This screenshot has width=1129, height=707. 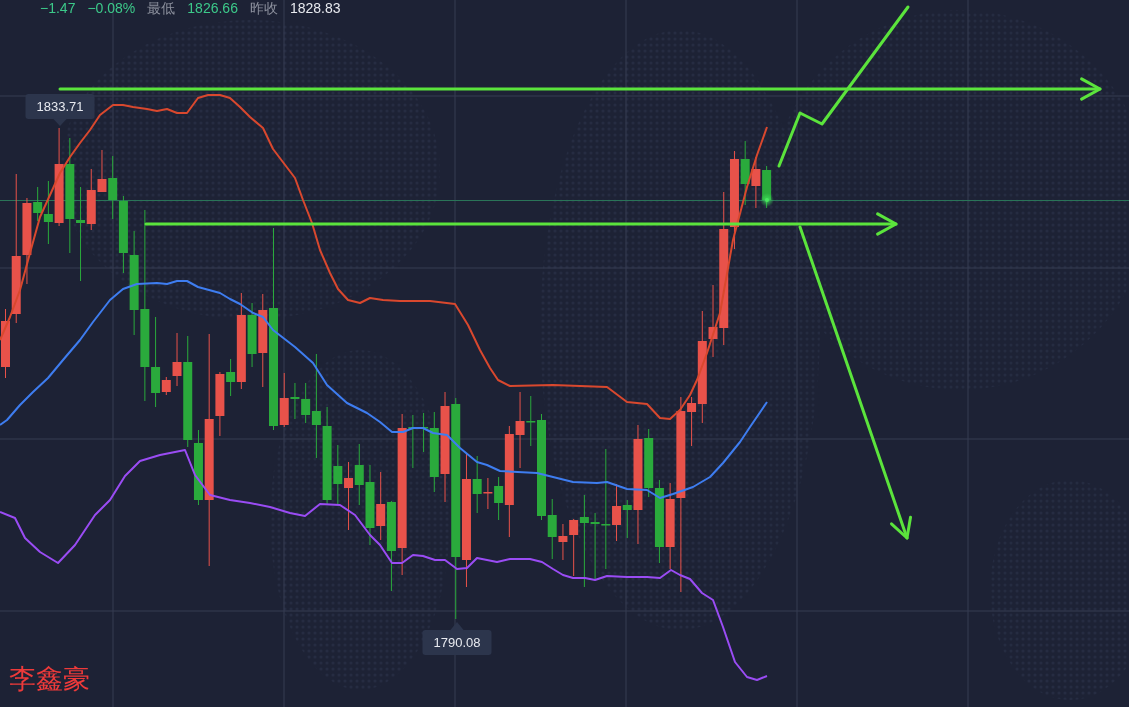 What do you see at coordinates (58, 8) in the screenshot?
I see `price-change: −1.47` at bounding box center [58, 8].